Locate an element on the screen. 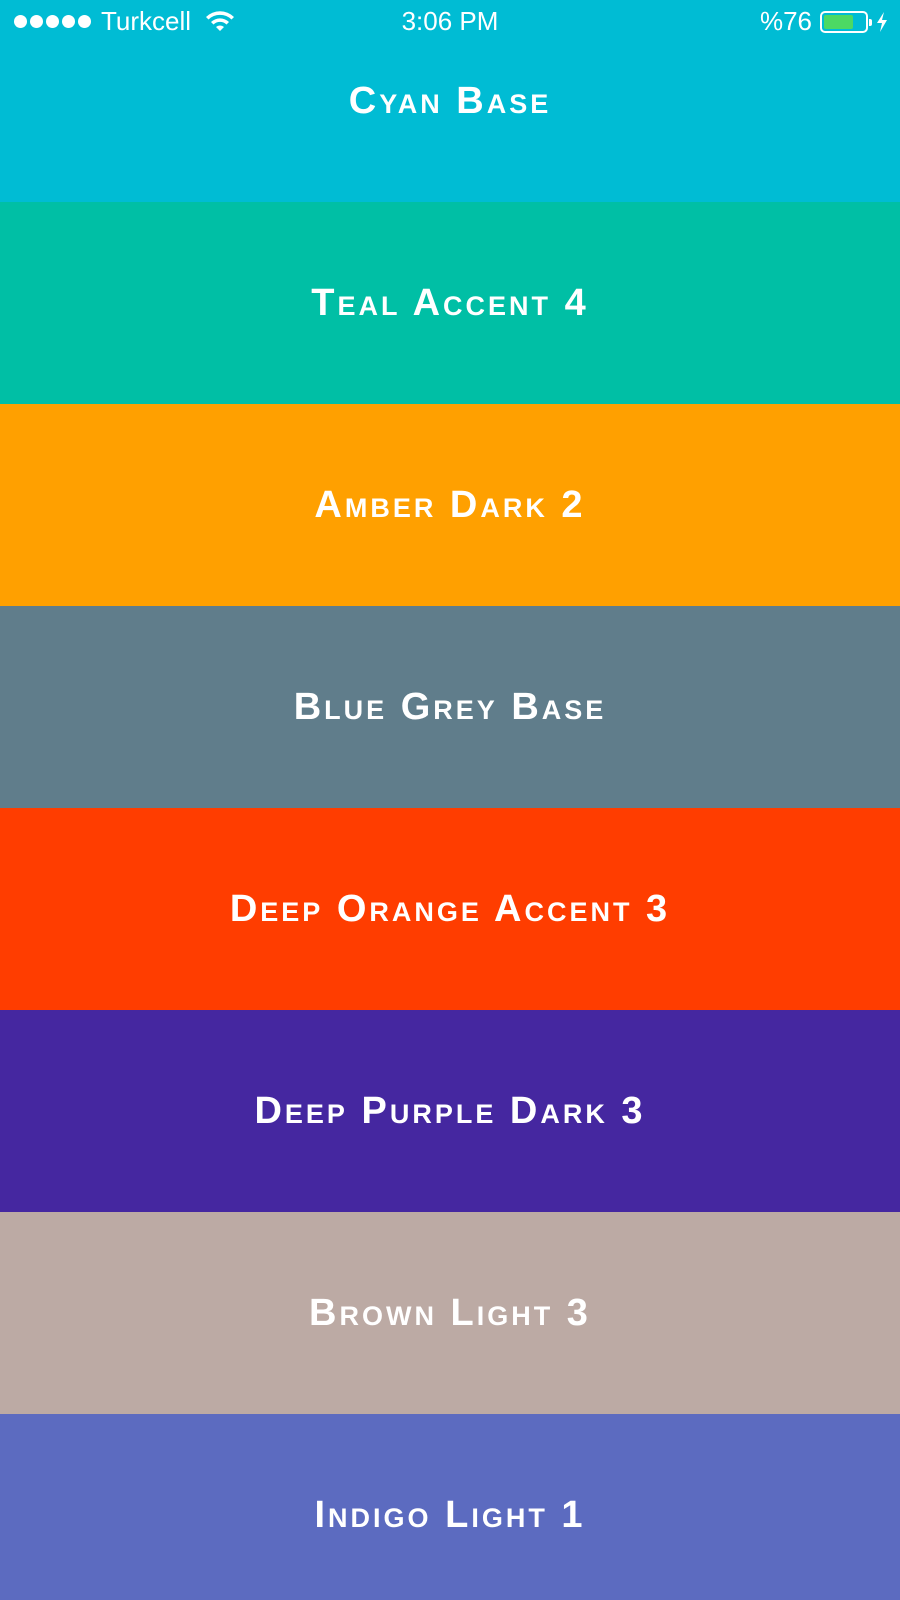 This screenshot has width=900, height=1600. battery-fill is located at coordinates (839, 21).